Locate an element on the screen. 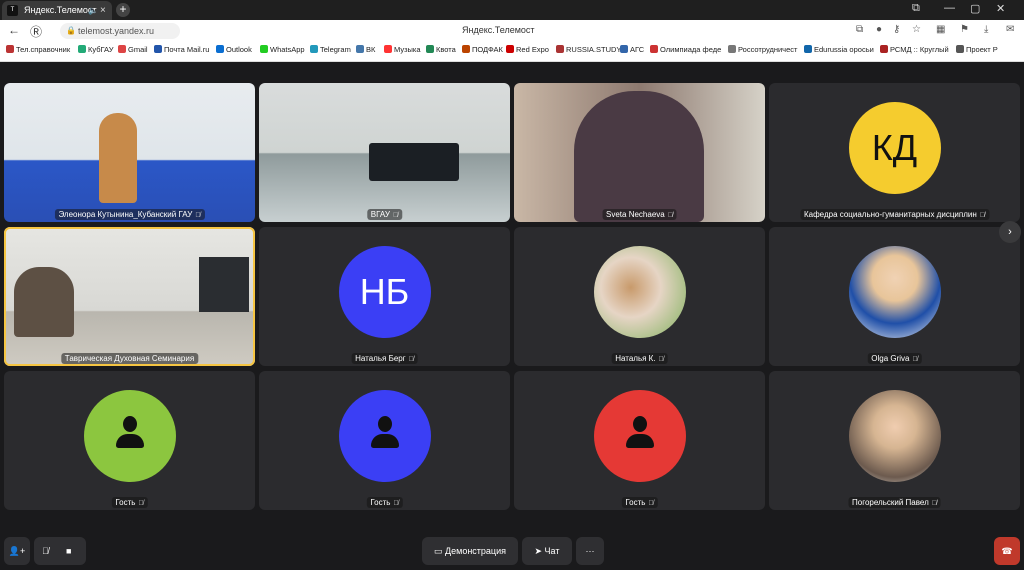 The image size is (1024, 570). bookmark-item: РСМД :: Круглый is located at coordinates (914, 49).